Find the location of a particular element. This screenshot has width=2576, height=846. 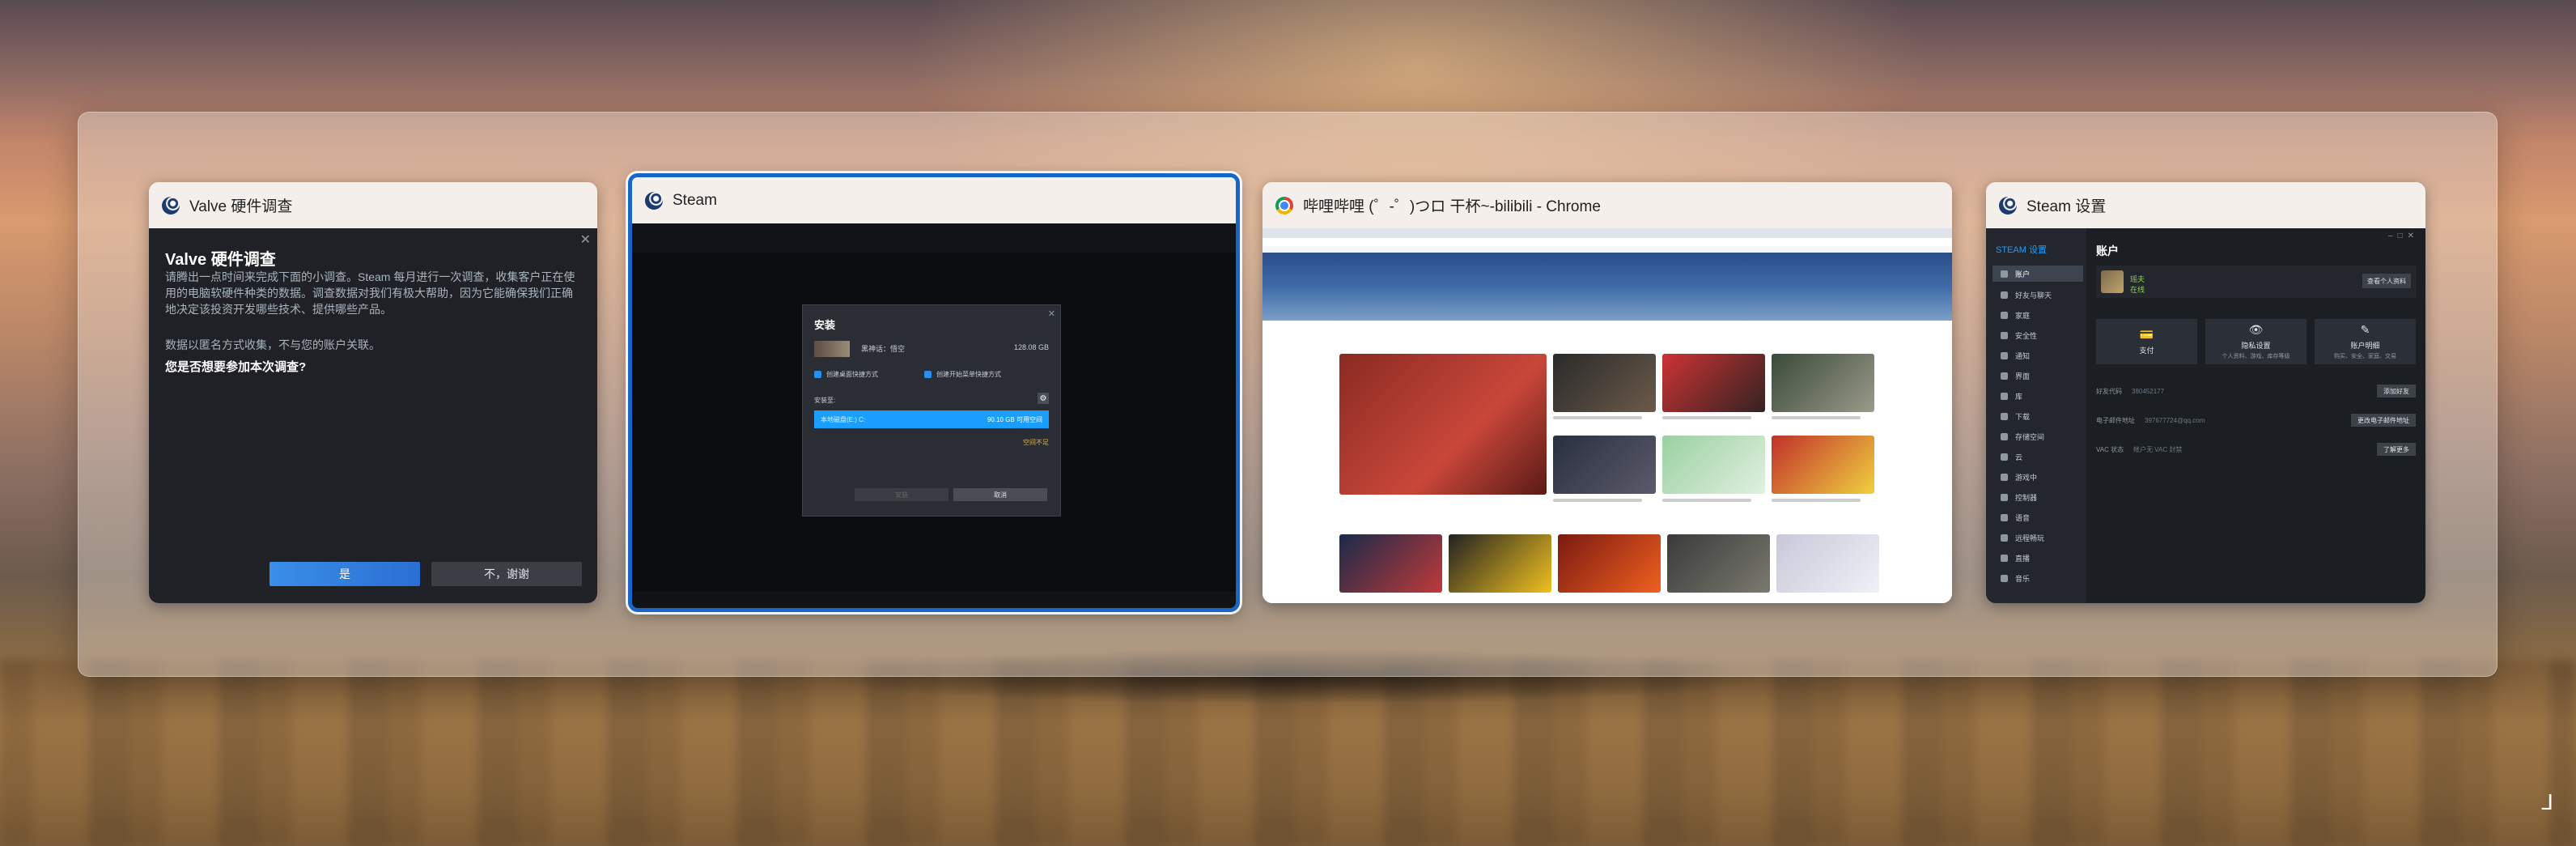

sidebar-item-remote-play: 远程畅玩 is located at coordinates (2037, 537).